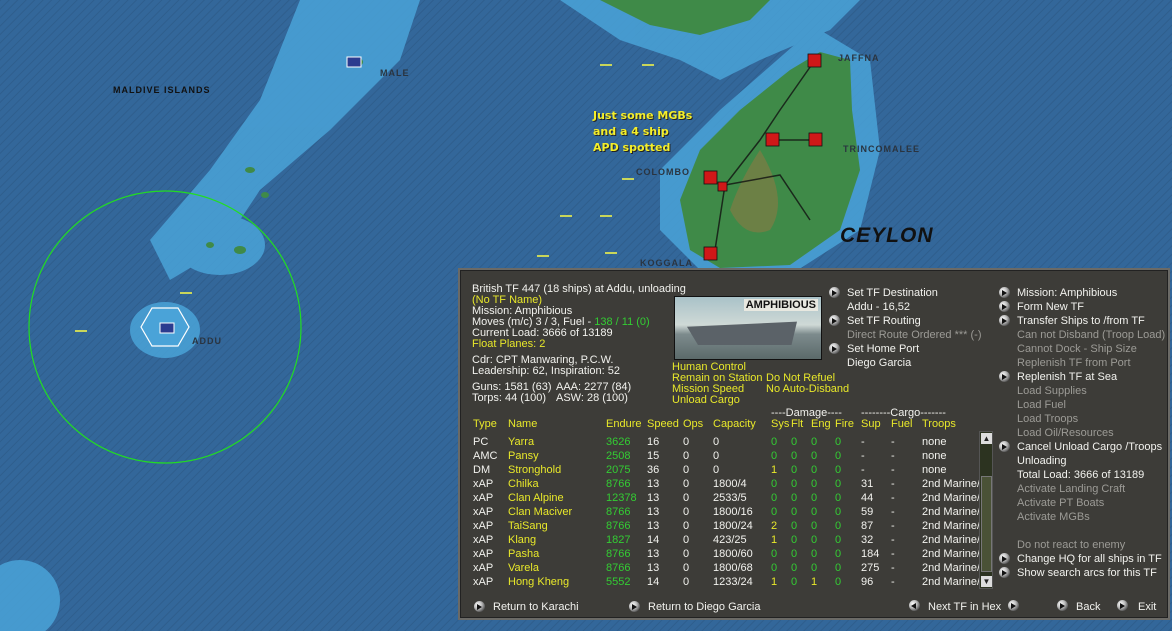 This screenshot has height=631, width=1172. What do you see at coordinates (534, 470) in the screenshot?
I see `ship-name-link: Stronghold` at bounding box center [534, 470].